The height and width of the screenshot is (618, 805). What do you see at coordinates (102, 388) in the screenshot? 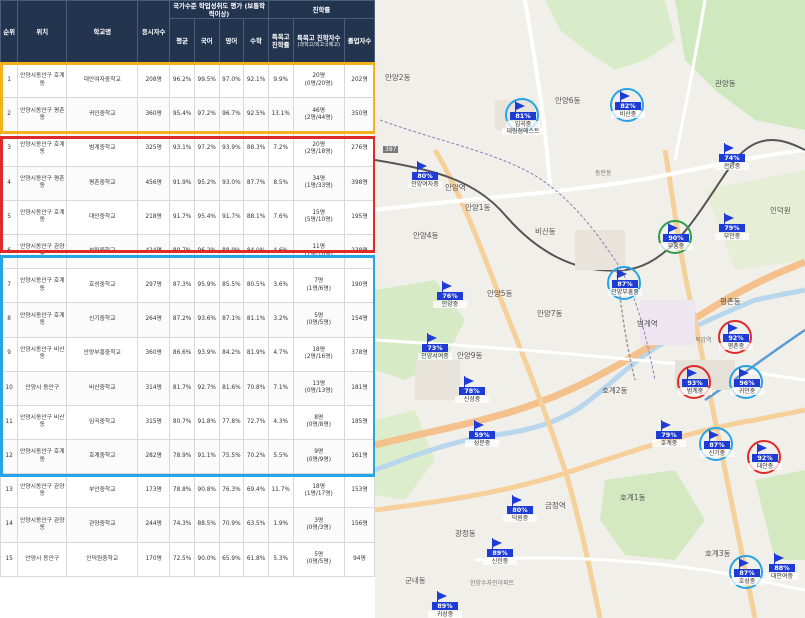
I see `cell-school: 비산중학교` at bounding box center [102, 388].